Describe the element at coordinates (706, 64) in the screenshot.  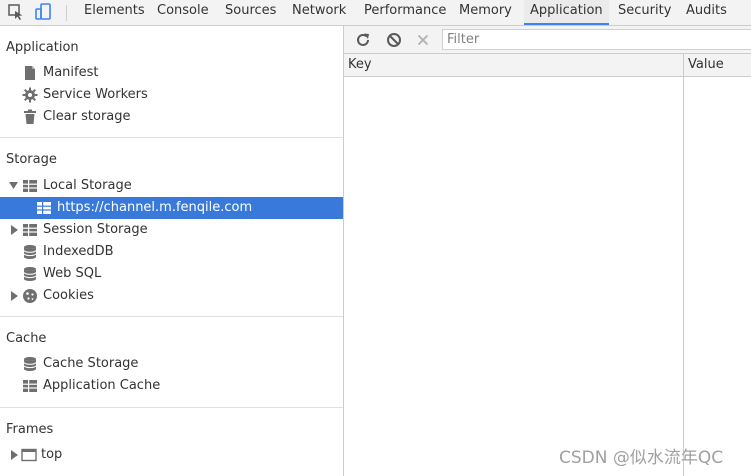
I see `column-header-value: Value` at that location.